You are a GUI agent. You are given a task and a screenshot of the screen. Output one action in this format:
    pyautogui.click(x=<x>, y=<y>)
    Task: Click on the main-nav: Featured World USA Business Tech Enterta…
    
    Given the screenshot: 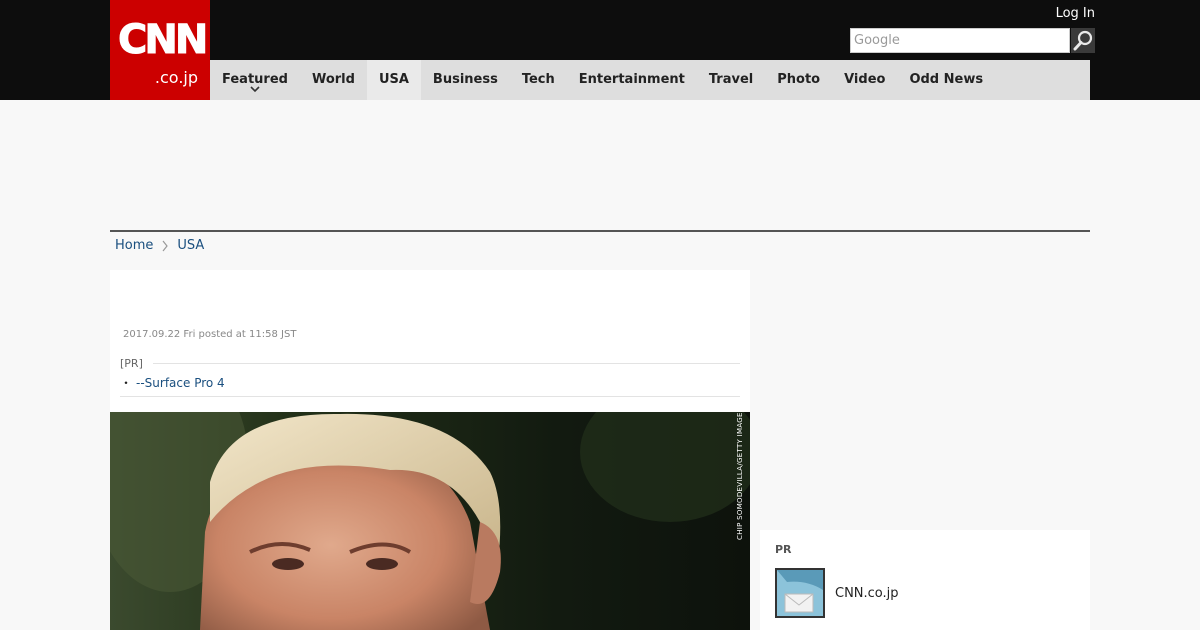 What is the action you would take?
    pyautogui.click(x=650, y=80)
    